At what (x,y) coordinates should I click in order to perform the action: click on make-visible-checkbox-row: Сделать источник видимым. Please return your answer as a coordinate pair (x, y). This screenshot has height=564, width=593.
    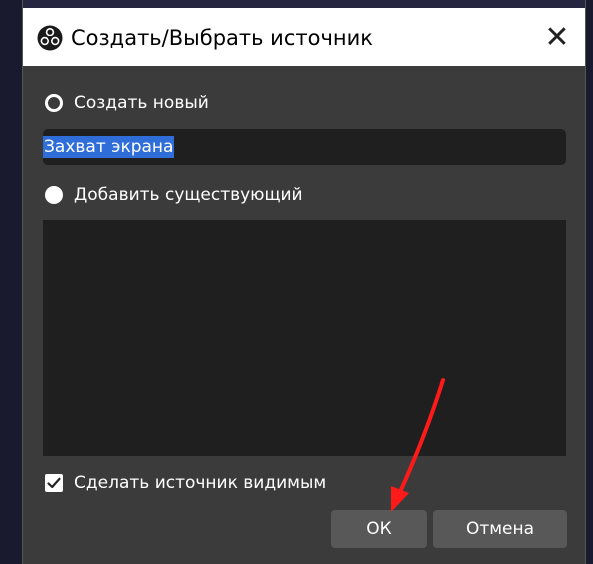
    Looking at the image, I should click on (185, 483).